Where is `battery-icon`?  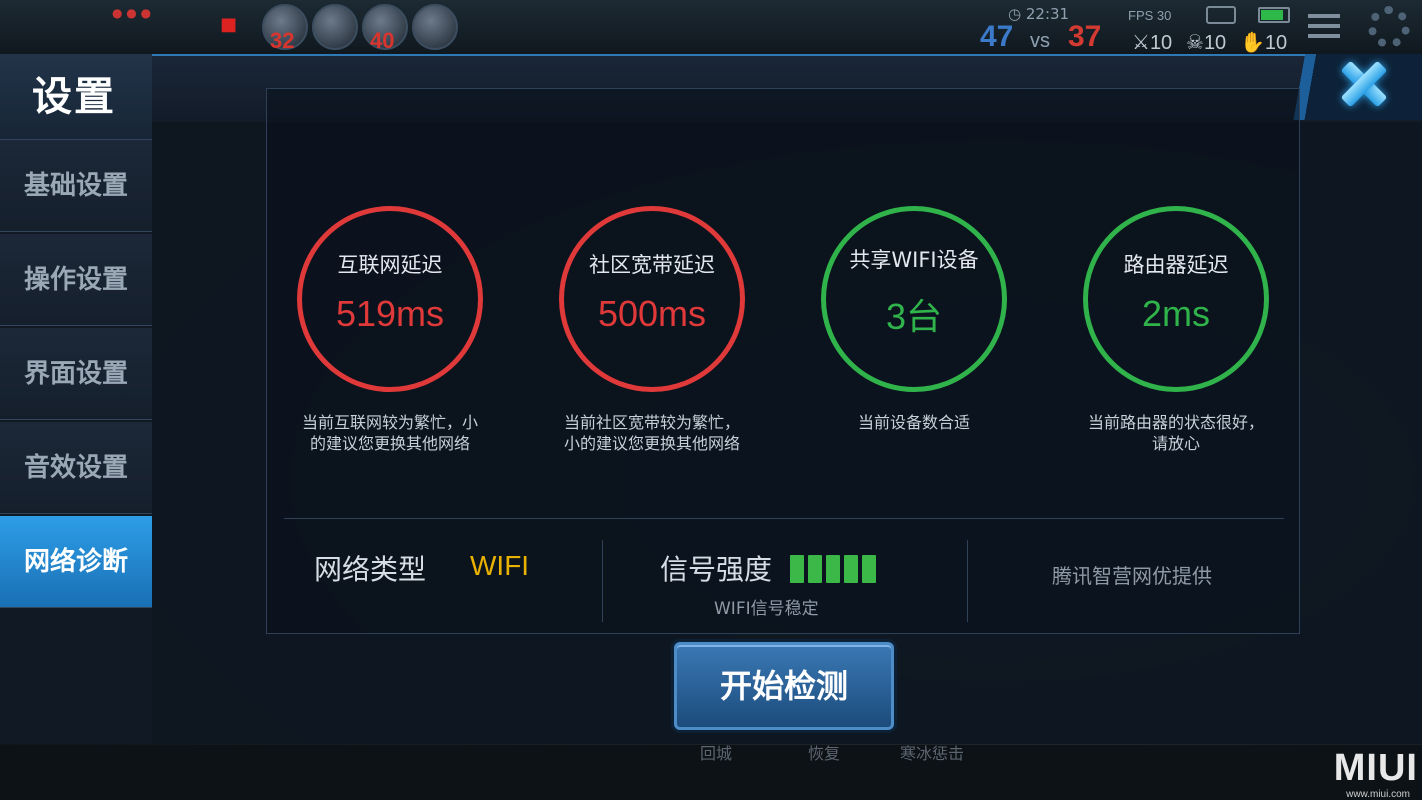
battery-icon is located at coordinates (1274, 15).